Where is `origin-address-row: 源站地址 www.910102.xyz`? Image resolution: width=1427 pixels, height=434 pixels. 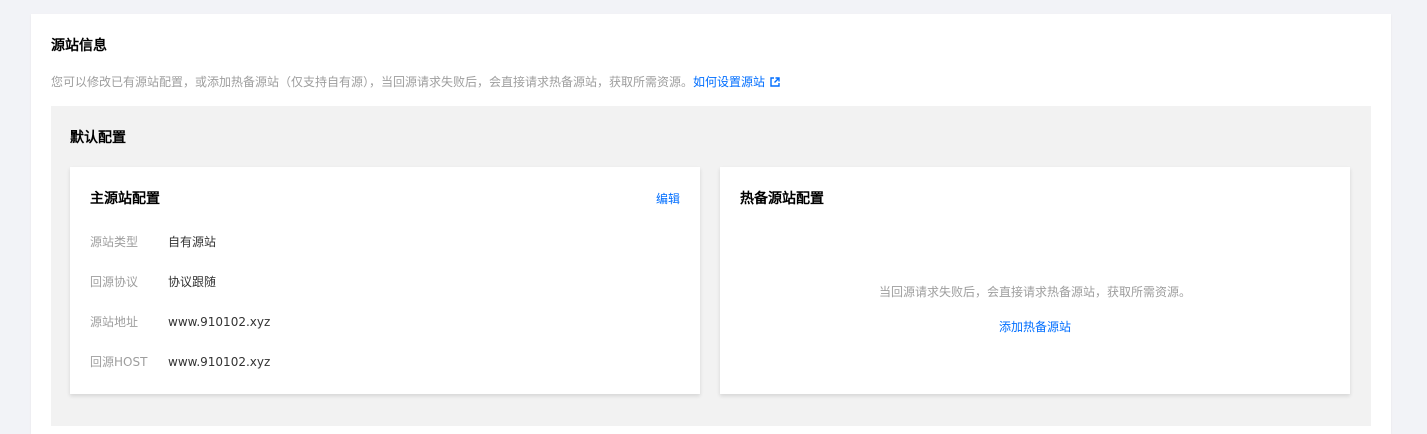 origin-address-row: 源站地址 www.910102.xyz is located at coordinates (180, 321).